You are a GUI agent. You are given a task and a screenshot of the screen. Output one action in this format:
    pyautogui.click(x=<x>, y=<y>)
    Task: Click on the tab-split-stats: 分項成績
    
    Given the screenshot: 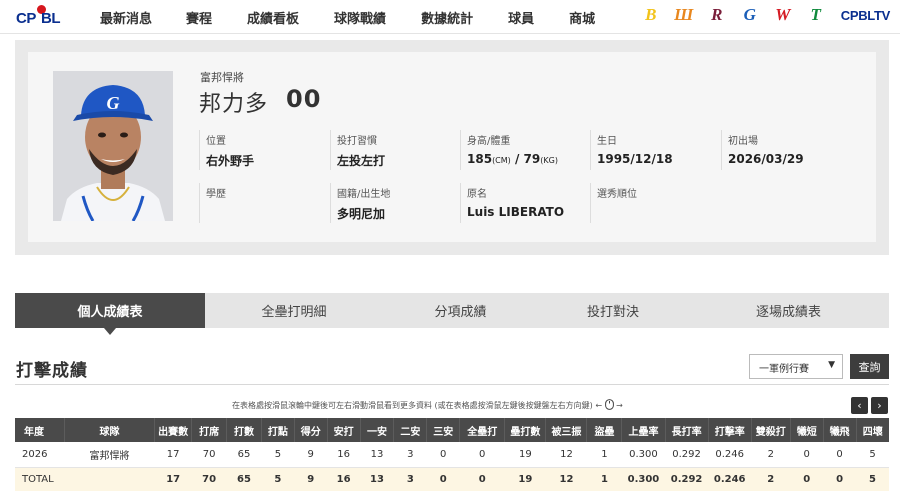 What is the action you would take?
    pyautogui.click(x=460, y=310)
    